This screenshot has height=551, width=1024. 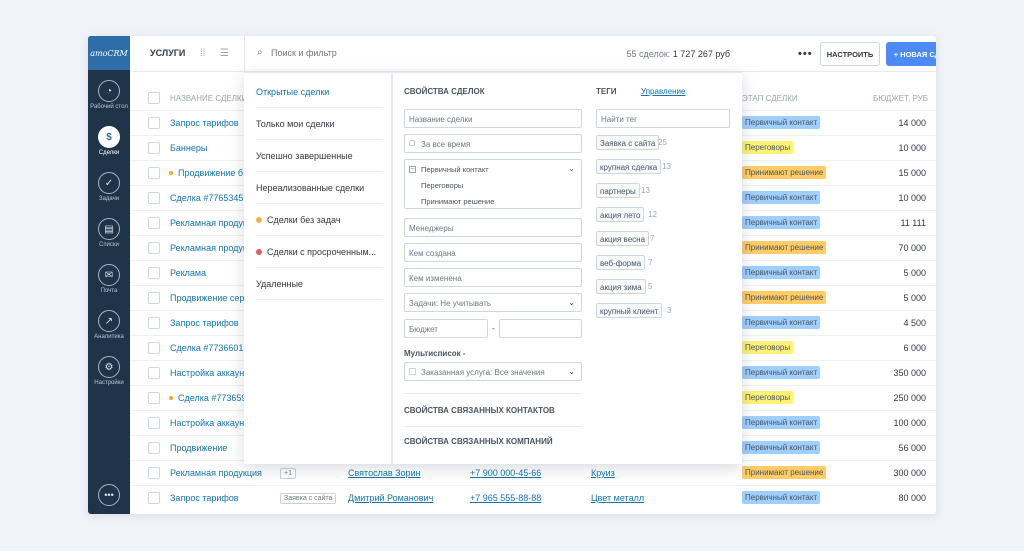 What do you see at coordinates (493, 227) in the screenshot?
I see `managers-field: Менеджеры` at bounding box center [493, 227].